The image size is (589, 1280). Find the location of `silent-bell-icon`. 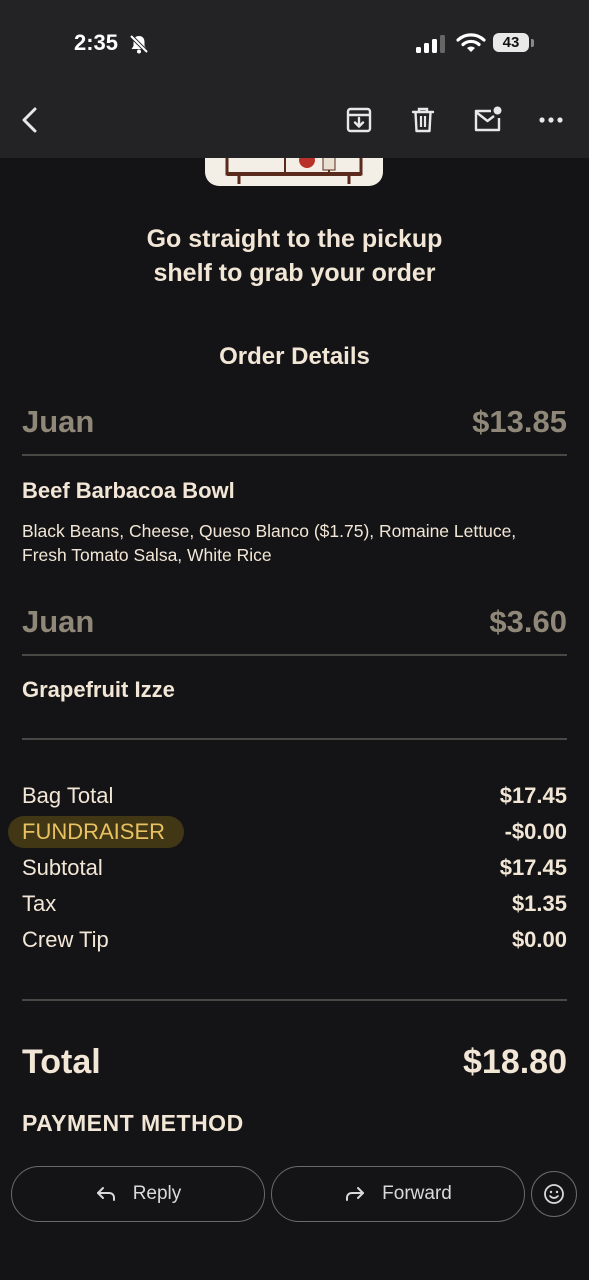

silent-bell-icon is located at coordinates (139, 44).